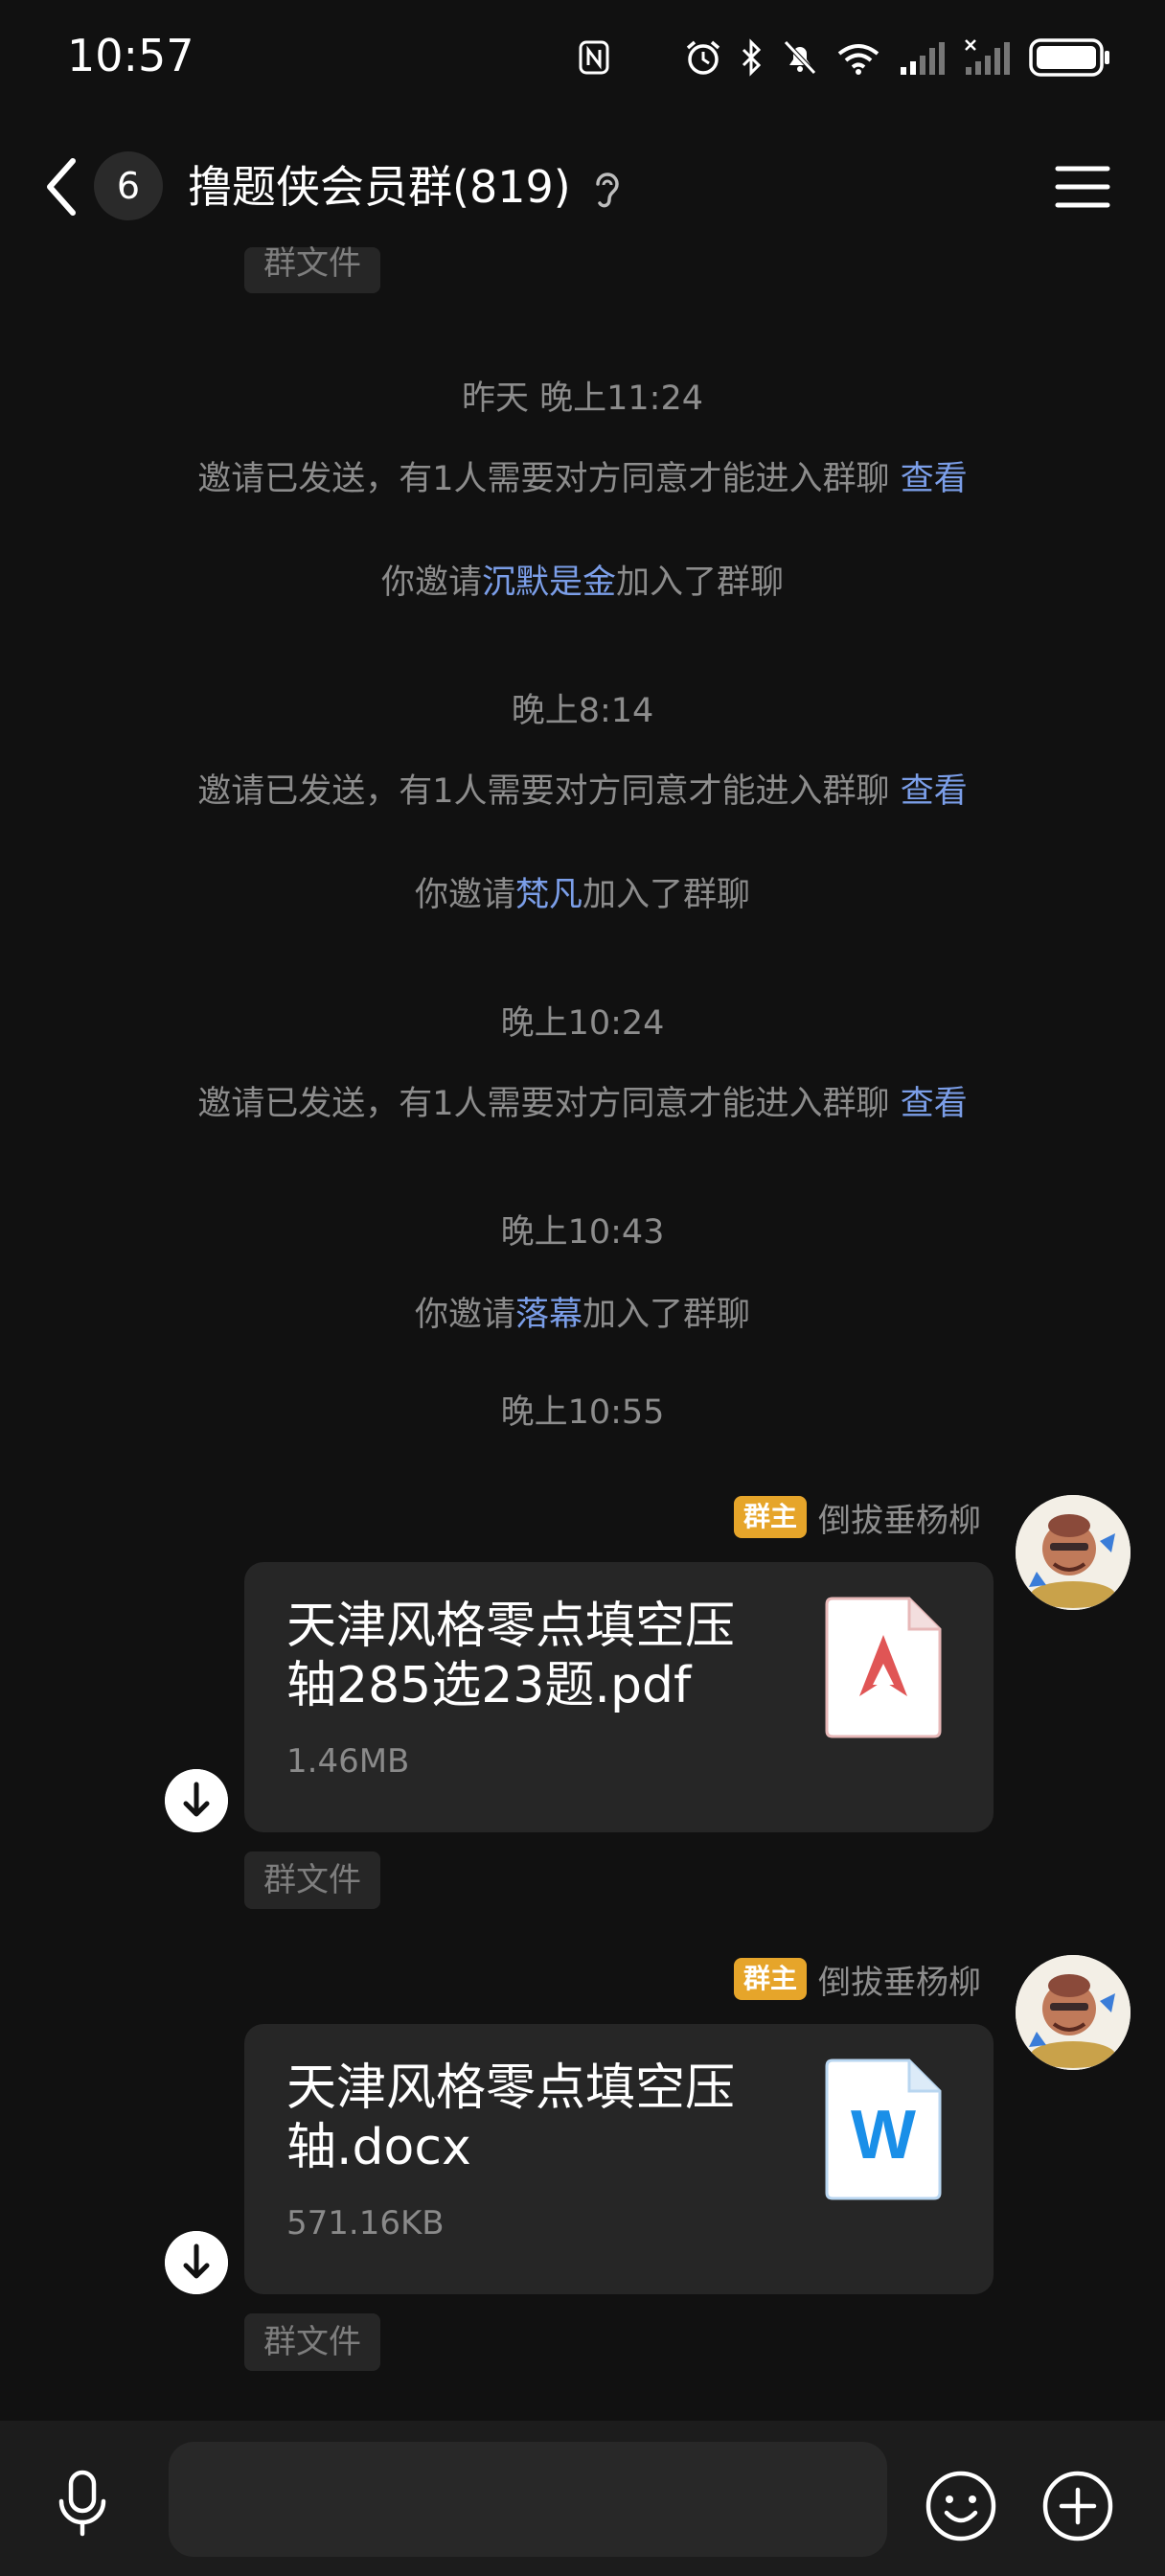 The image size is (1165, 2576). I want to click on file-size: 571.16KB, so click(366, 2223).